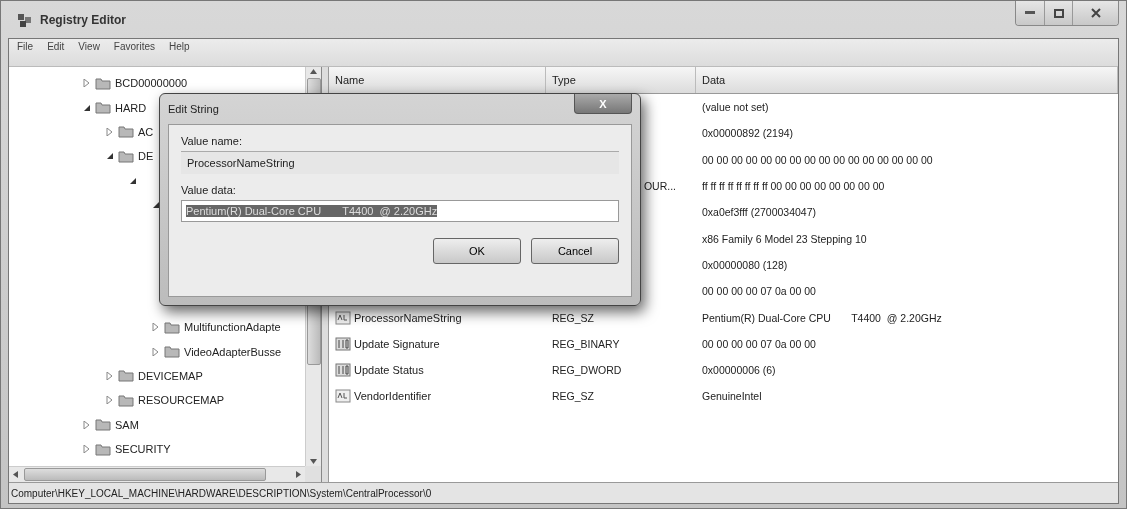  What do you see at coordinates (25, 46) in the screenshot?
I see `menu-item: File` at bounding box center [25, 46].